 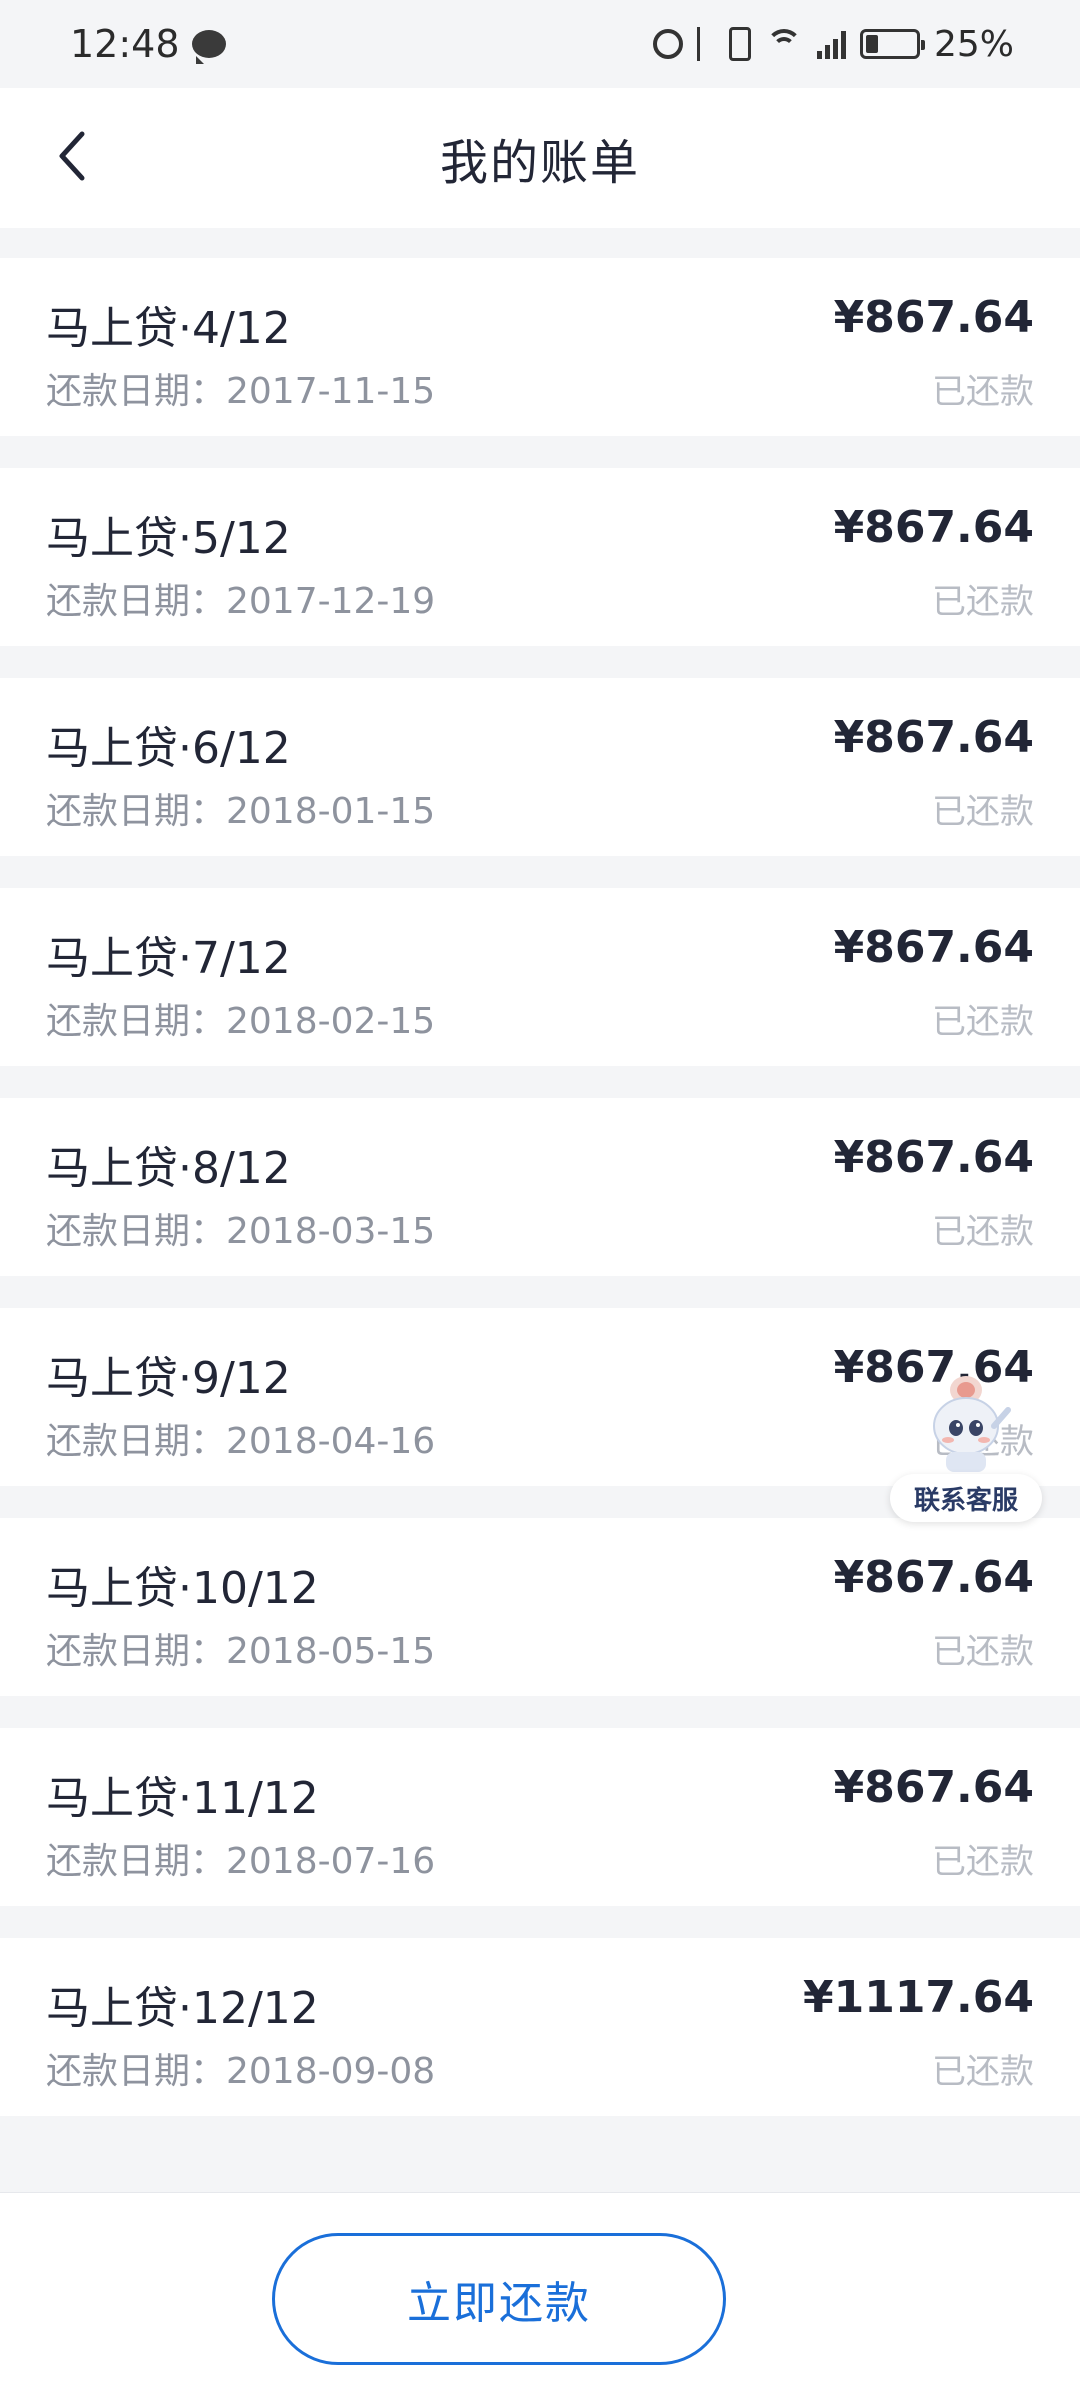 What do you see at coordinates (540, 2027) in the screenshot?
I see `bill-item: 马上贷·12/12 还款日期：2018-09-08 ¥1117.64 已还款` at bounding box center [540, 2027].